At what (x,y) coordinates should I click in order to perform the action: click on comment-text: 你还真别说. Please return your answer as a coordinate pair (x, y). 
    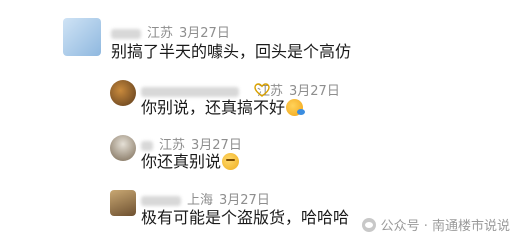
    Looking at the image, I should click on (190, 162).